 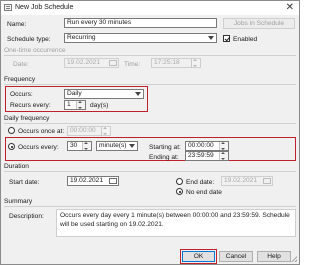 I want to click on schedule-type-value: Recurring, so click(x=81, y=37).